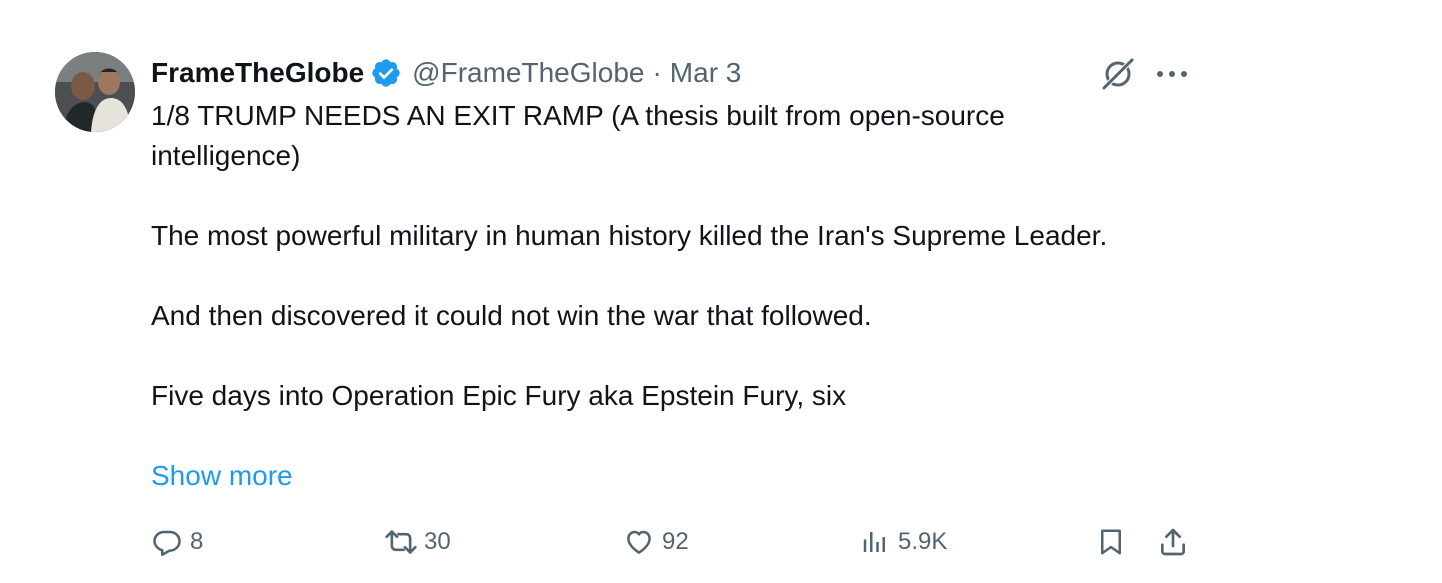 The image size is (1442, 583). I want to click on retweet-button: 30, so click(417, 542).